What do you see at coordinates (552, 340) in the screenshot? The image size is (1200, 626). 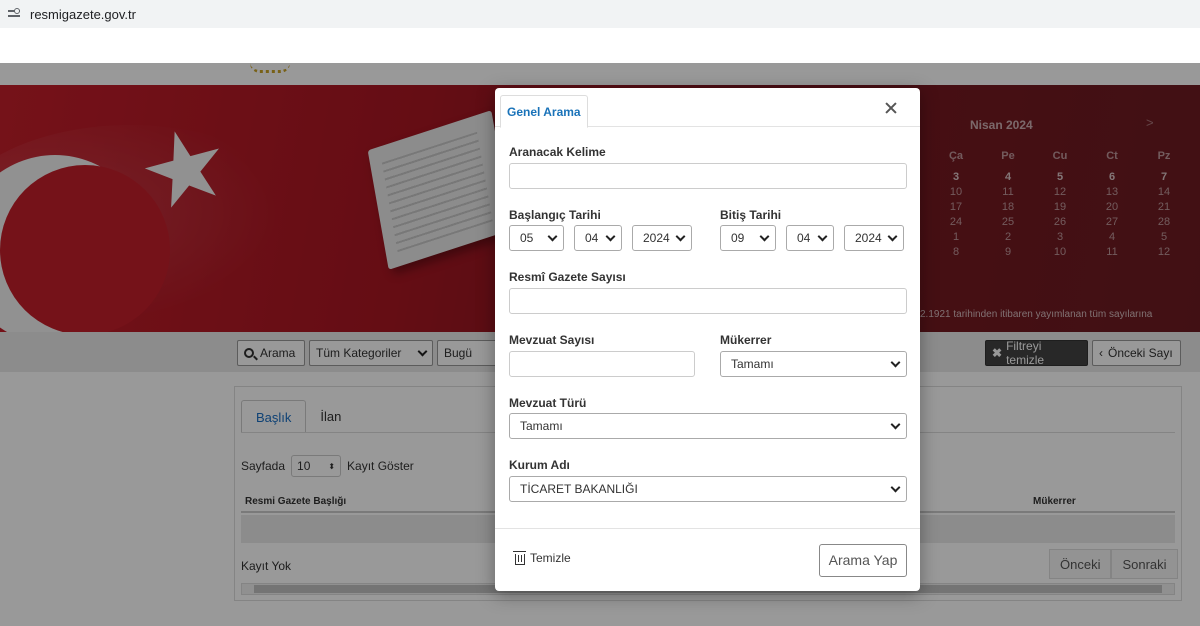 I see `legislation-number-label: Mevzuat Sayısı` at bounding box center [552, 340].